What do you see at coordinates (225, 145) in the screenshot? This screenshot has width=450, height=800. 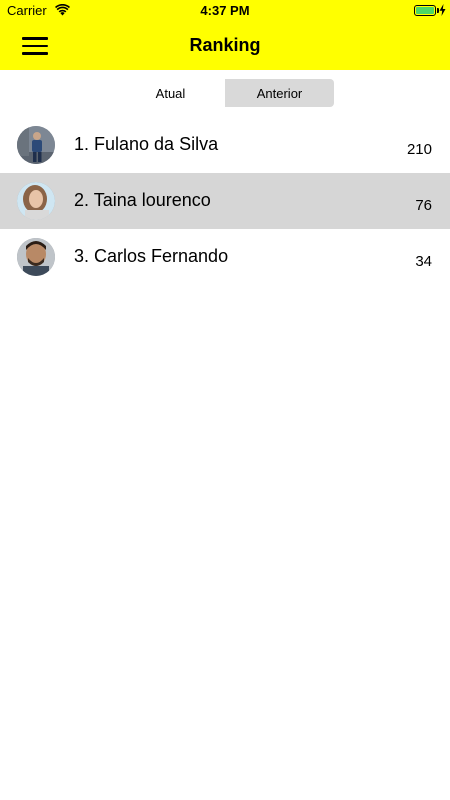 I see `ranking-row: 1. Fulano da Silva 210` at bounding box center [225, 145].